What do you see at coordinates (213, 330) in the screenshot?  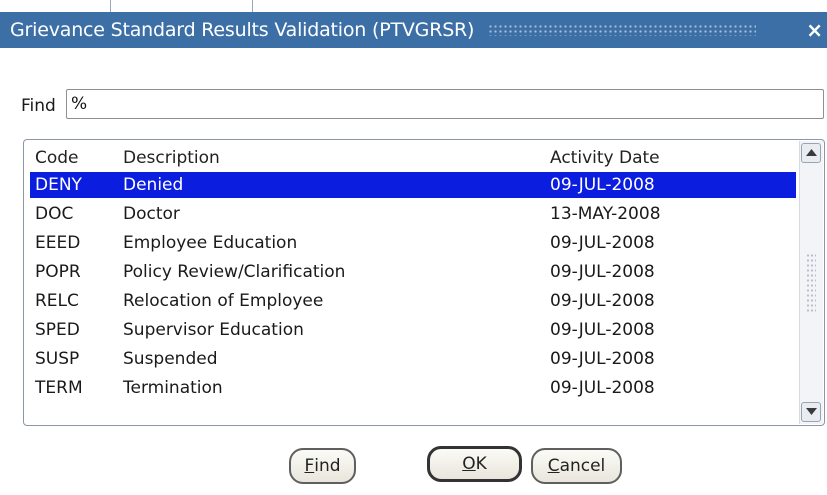 I see `cell-description: Supervisor Education` at bounding box center [213, 330].